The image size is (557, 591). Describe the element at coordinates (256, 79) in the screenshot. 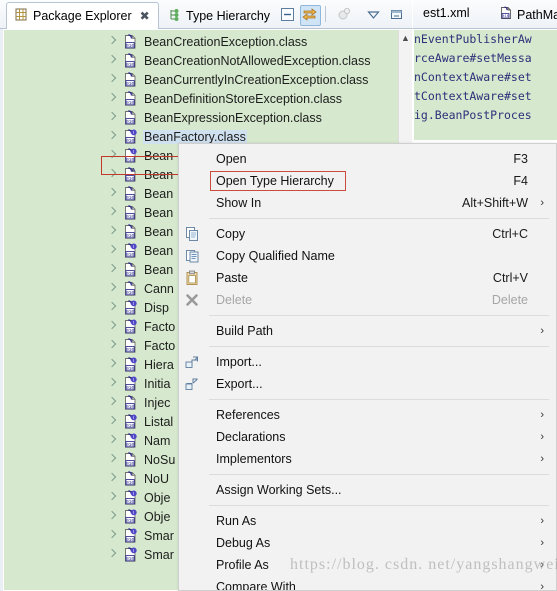

I see `tree-item-label: BeanCurrentlyInCreationException.class` at that location.